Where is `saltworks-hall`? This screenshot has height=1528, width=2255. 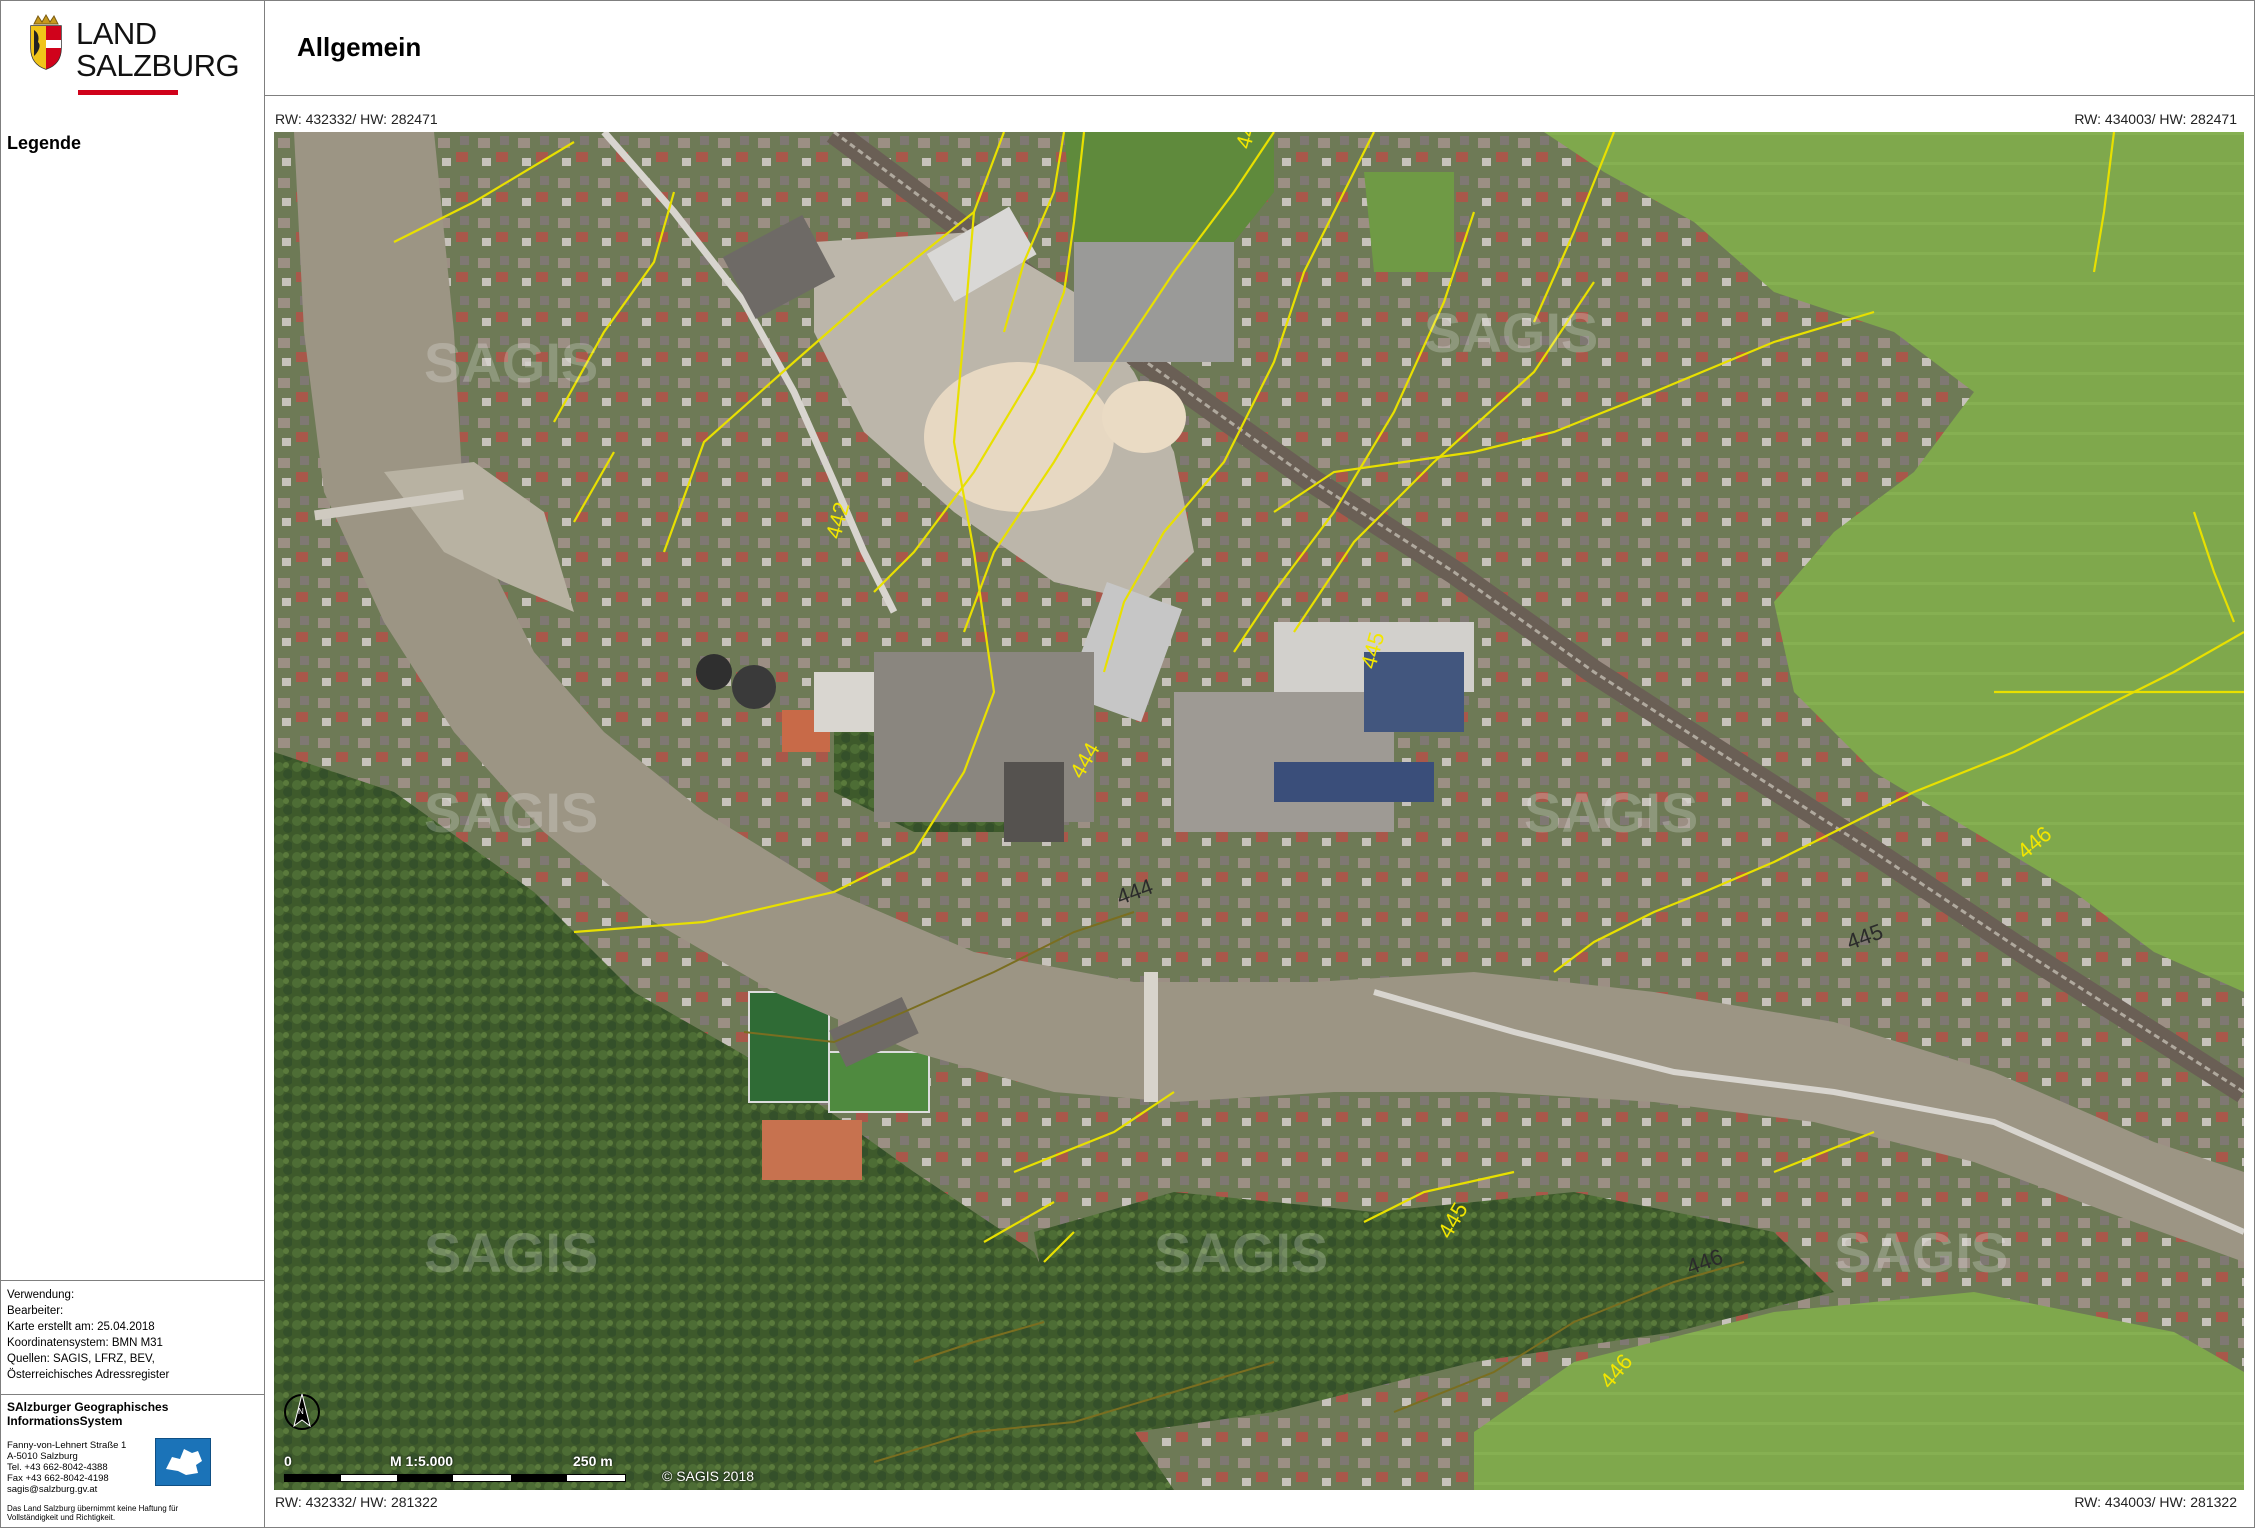
saltworks-hall is located at coordinates (1034, 802).